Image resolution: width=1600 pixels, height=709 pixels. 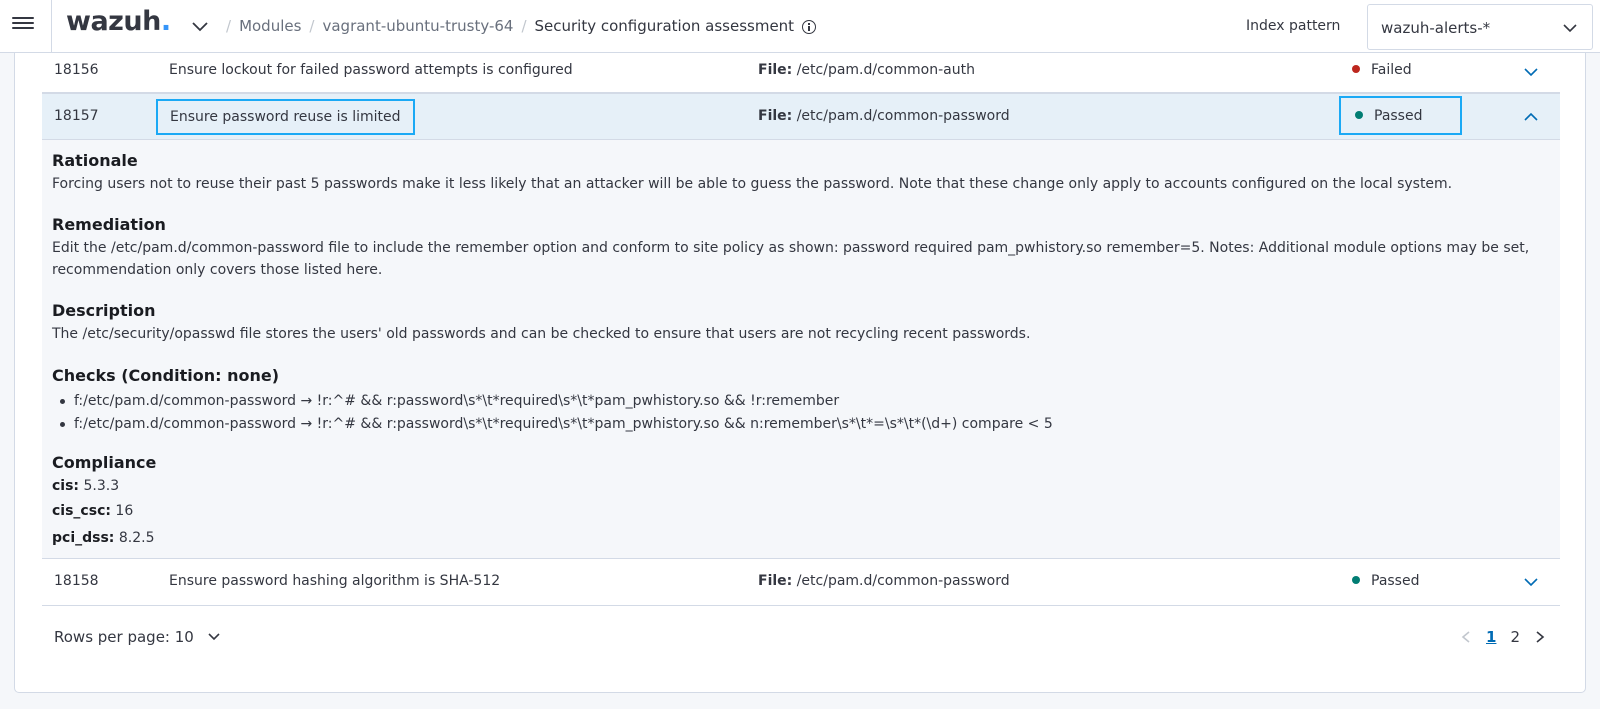 I want to click on check-result: Failed, so click(x=1382, y=70).